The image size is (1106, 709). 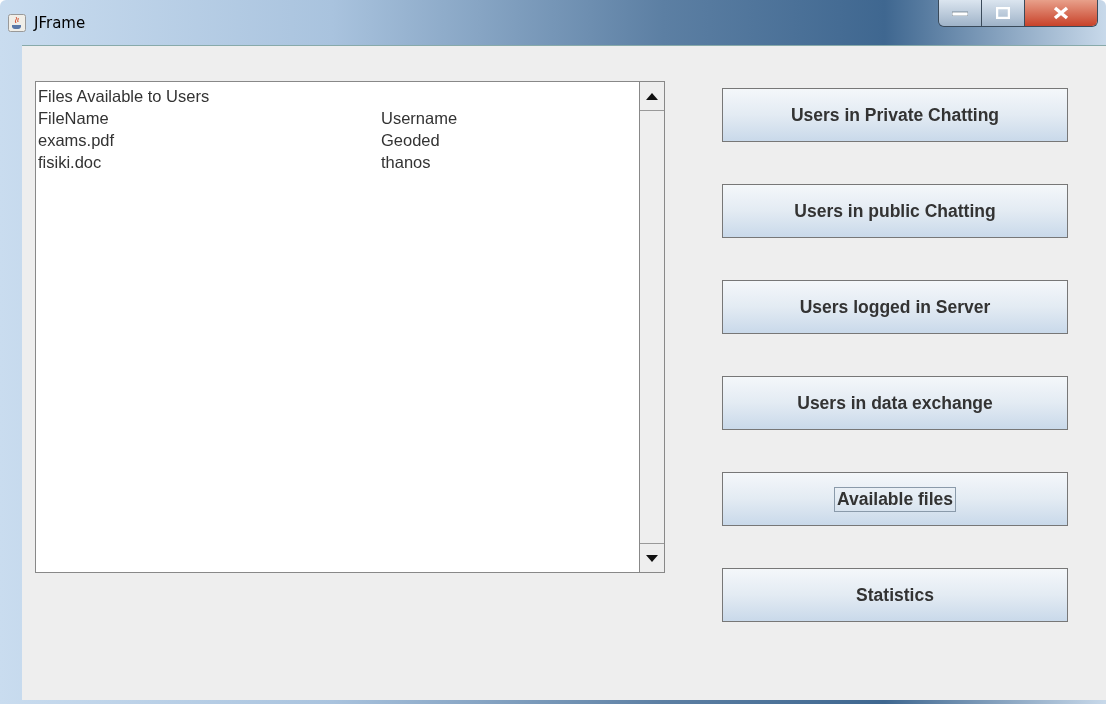 I want to click on heading-text: Files Available to Users, so click(x=124, y=96).